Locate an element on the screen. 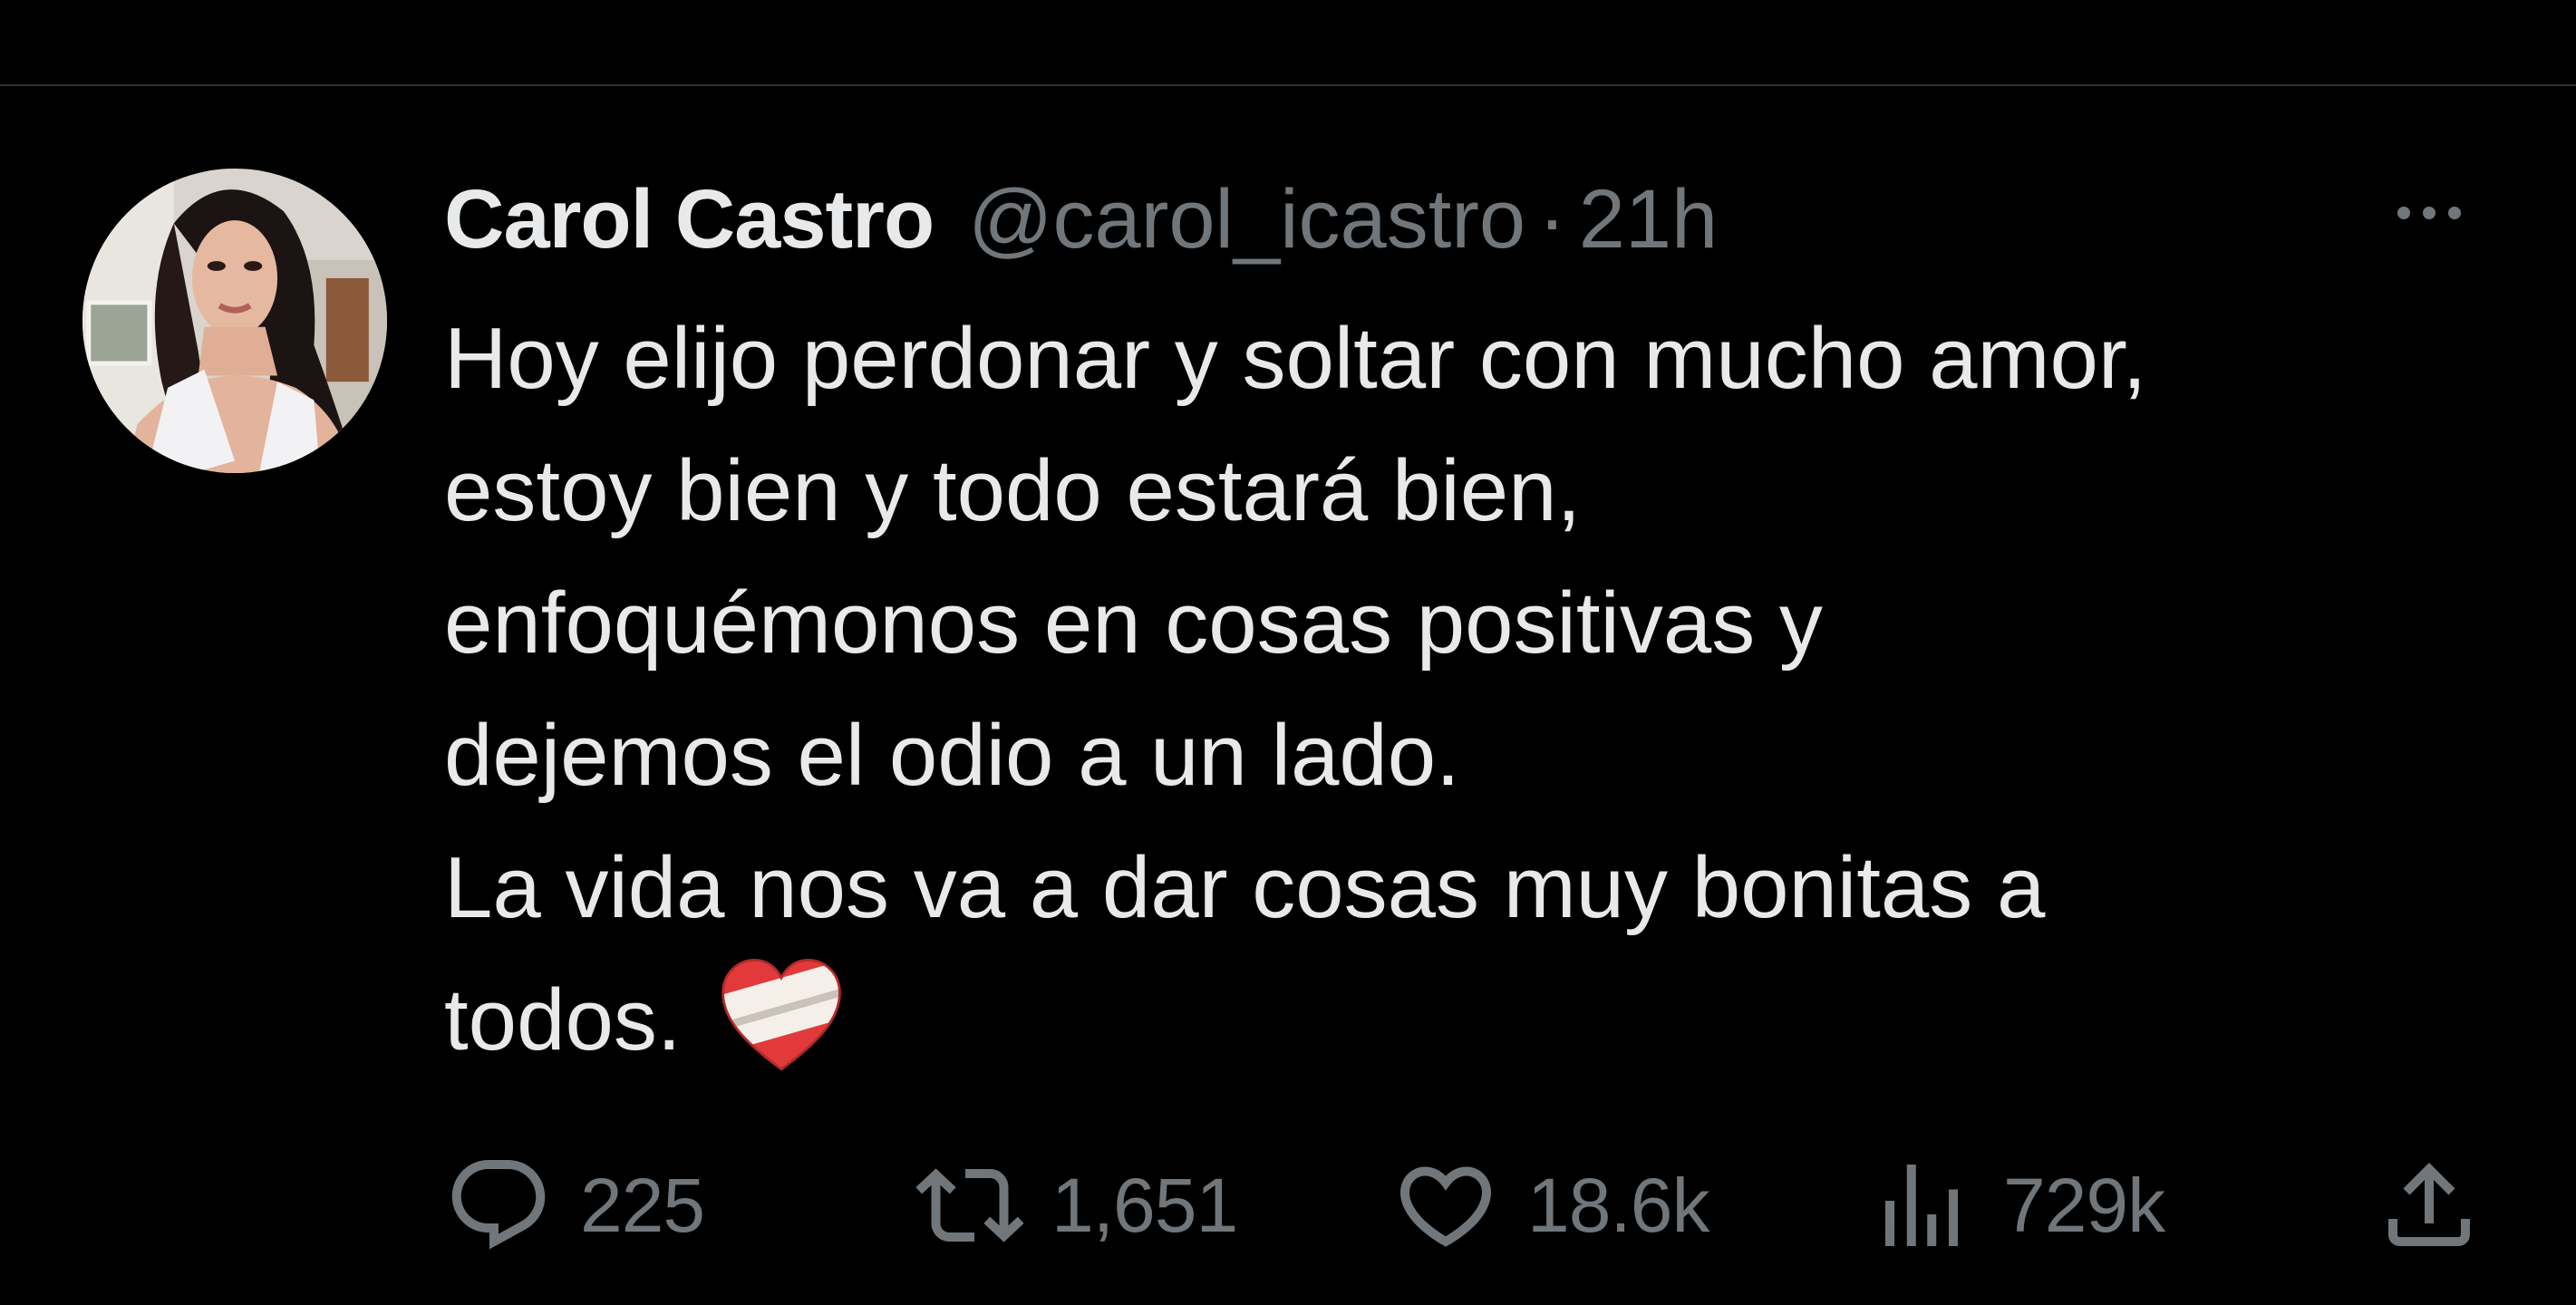 Image resolution: width=2576 pixels, height=1305 pixels. reply-button: 225 is located at coordinates (574, 1205).